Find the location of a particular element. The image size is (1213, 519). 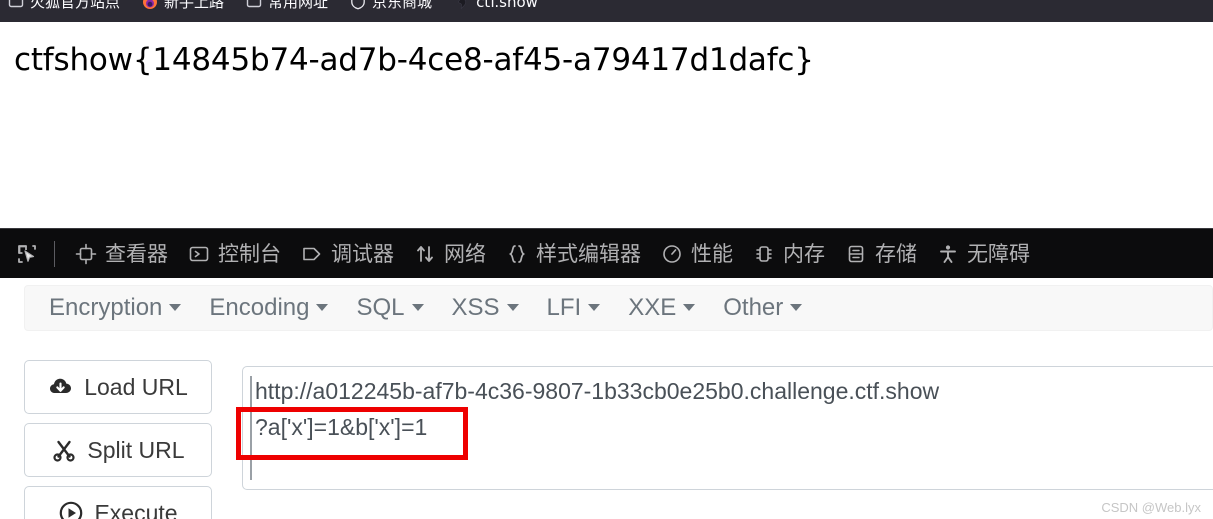

split-url-button: Split URL is located at coordinates (118, 450).